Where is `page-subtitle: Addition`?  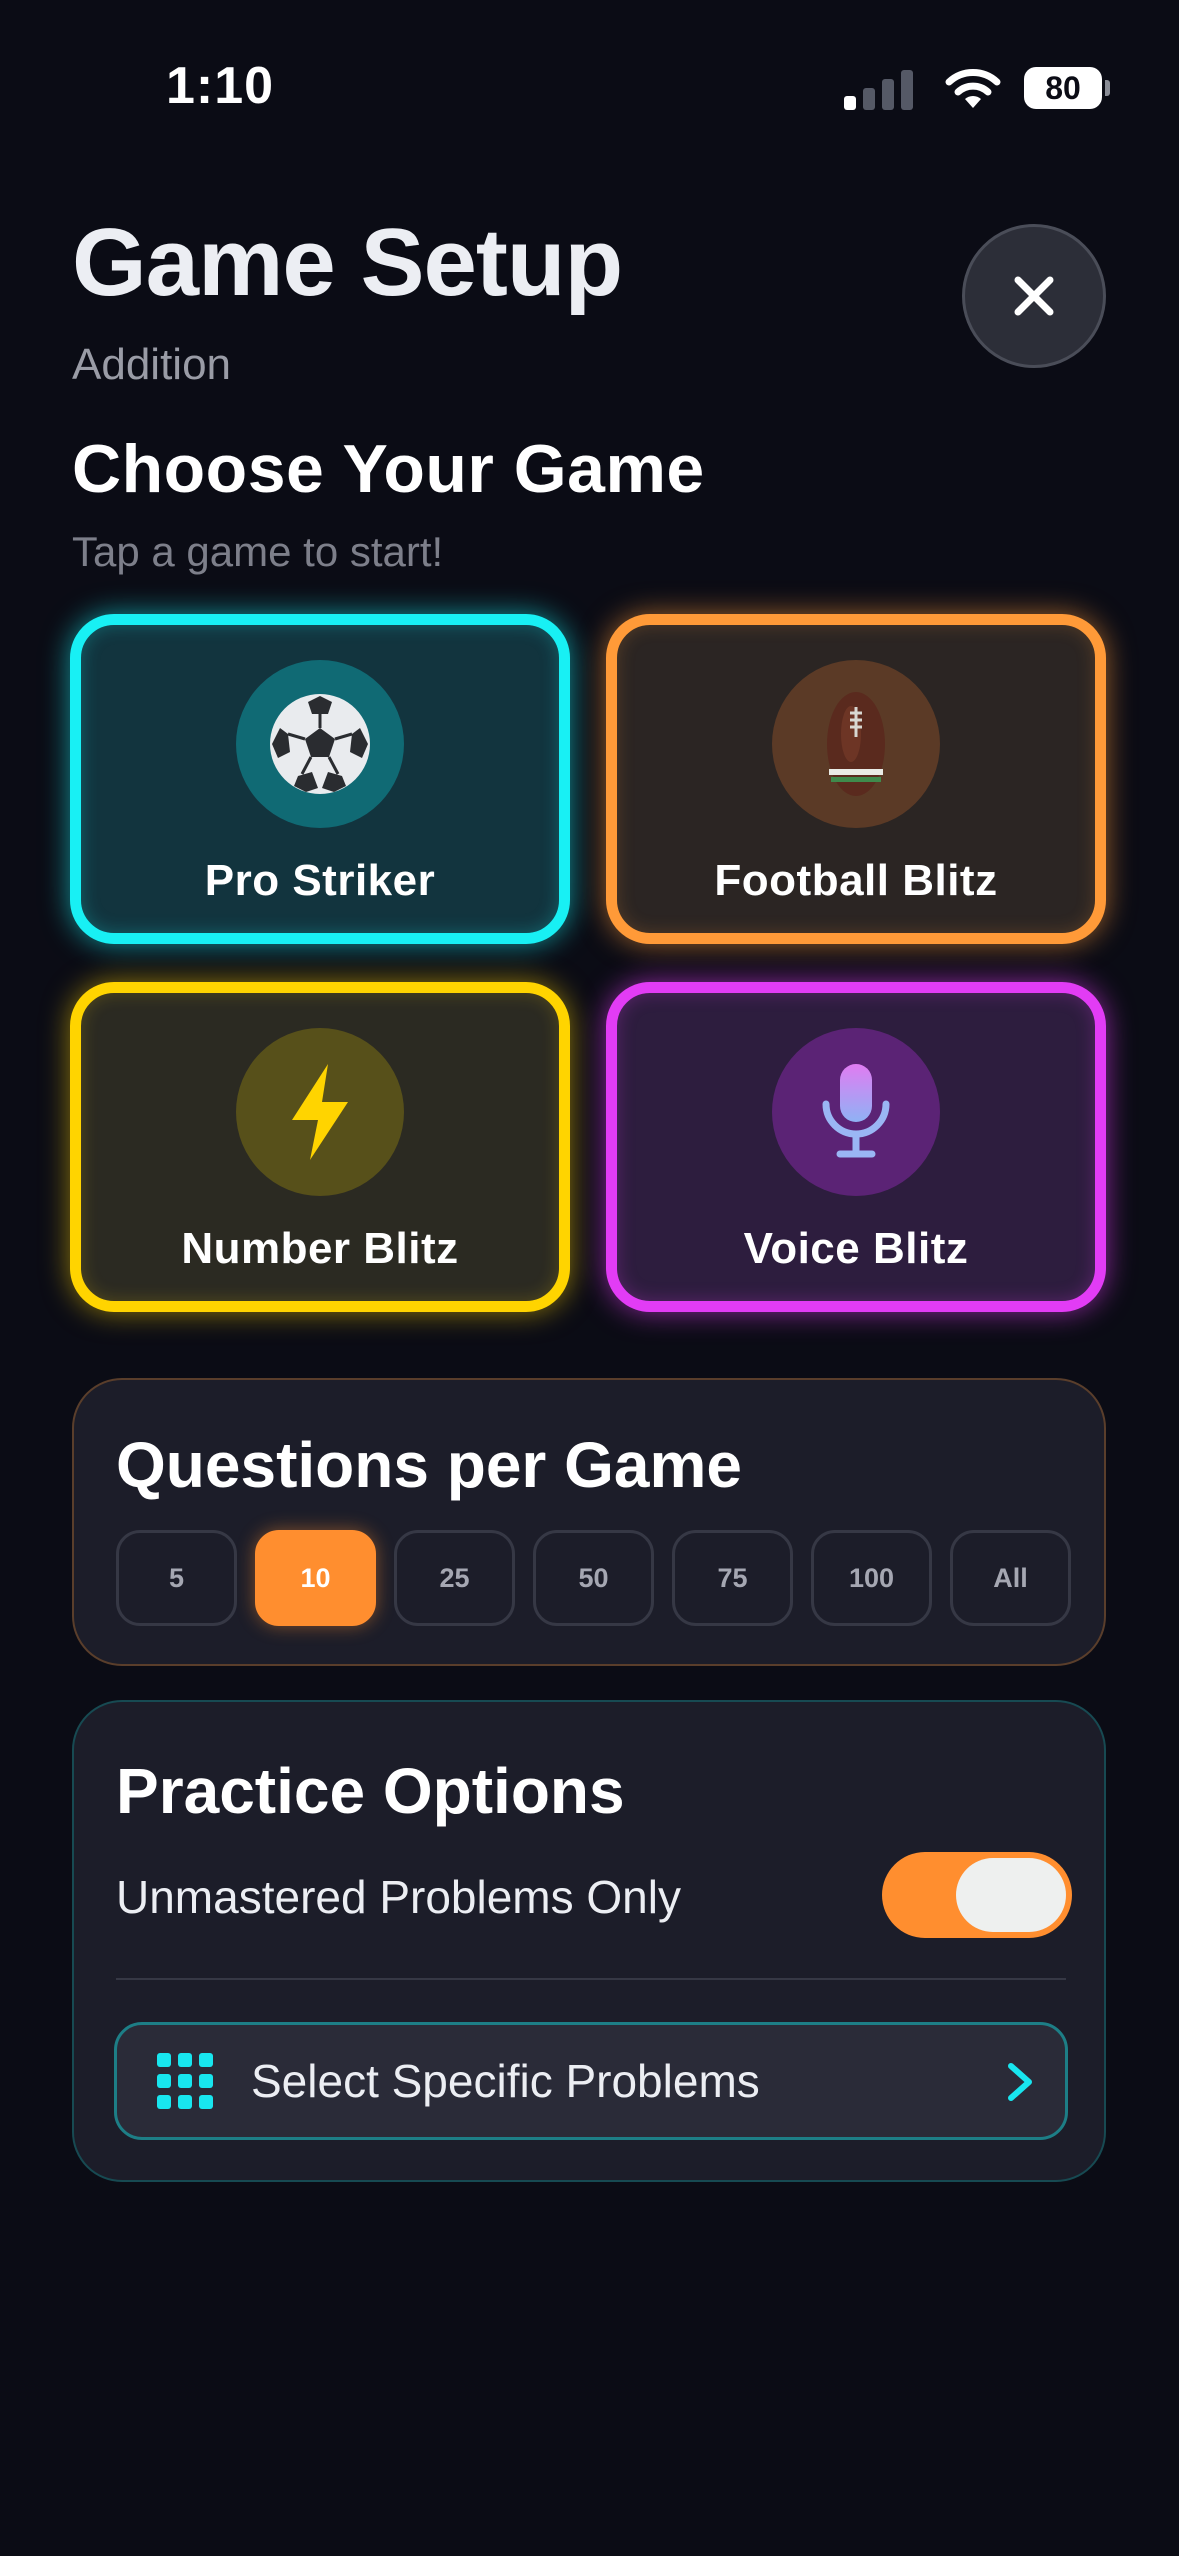 page-subtitle: Addition is located at coordinates (152, 364).